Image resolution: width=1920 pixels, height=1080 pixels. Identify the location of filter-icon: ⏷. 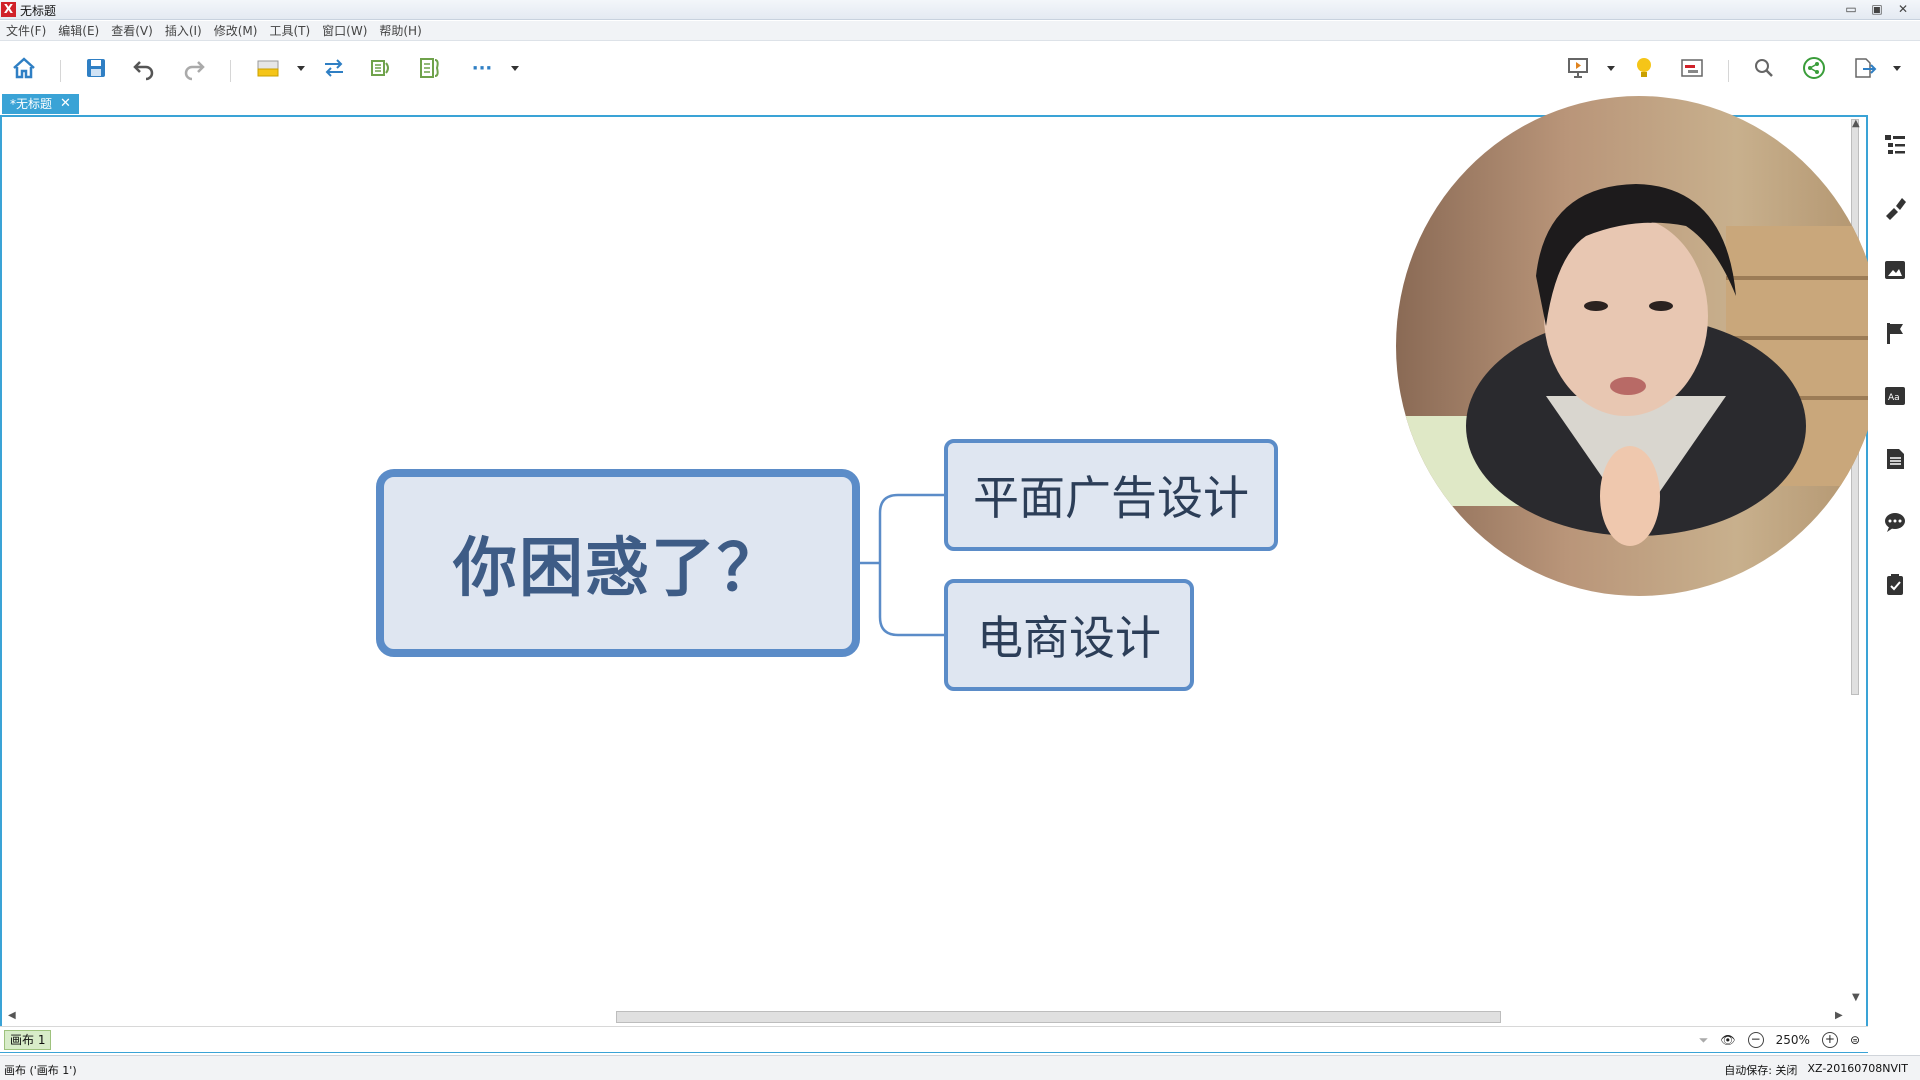
(1704, 1040).